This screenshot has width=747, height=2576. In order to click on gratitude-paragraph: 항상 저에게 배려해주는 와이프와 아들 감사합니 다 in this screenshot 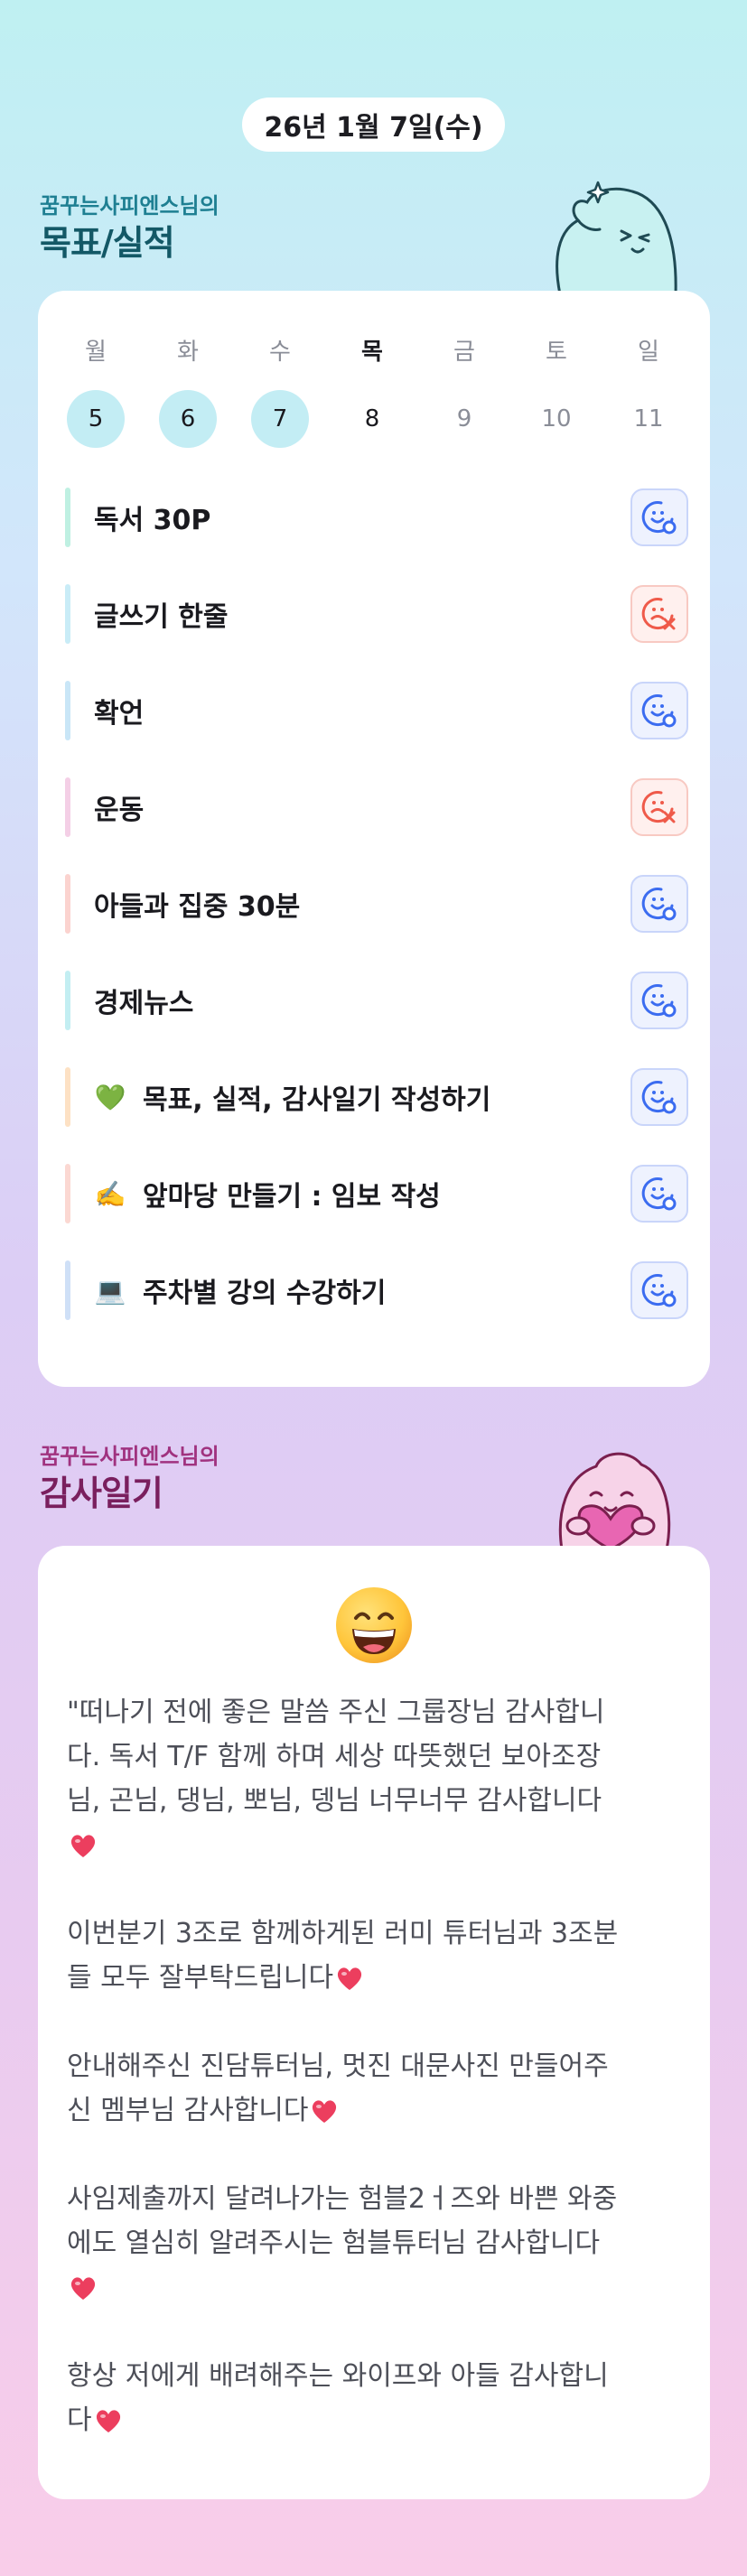, I will do `click(374, 2398)`.